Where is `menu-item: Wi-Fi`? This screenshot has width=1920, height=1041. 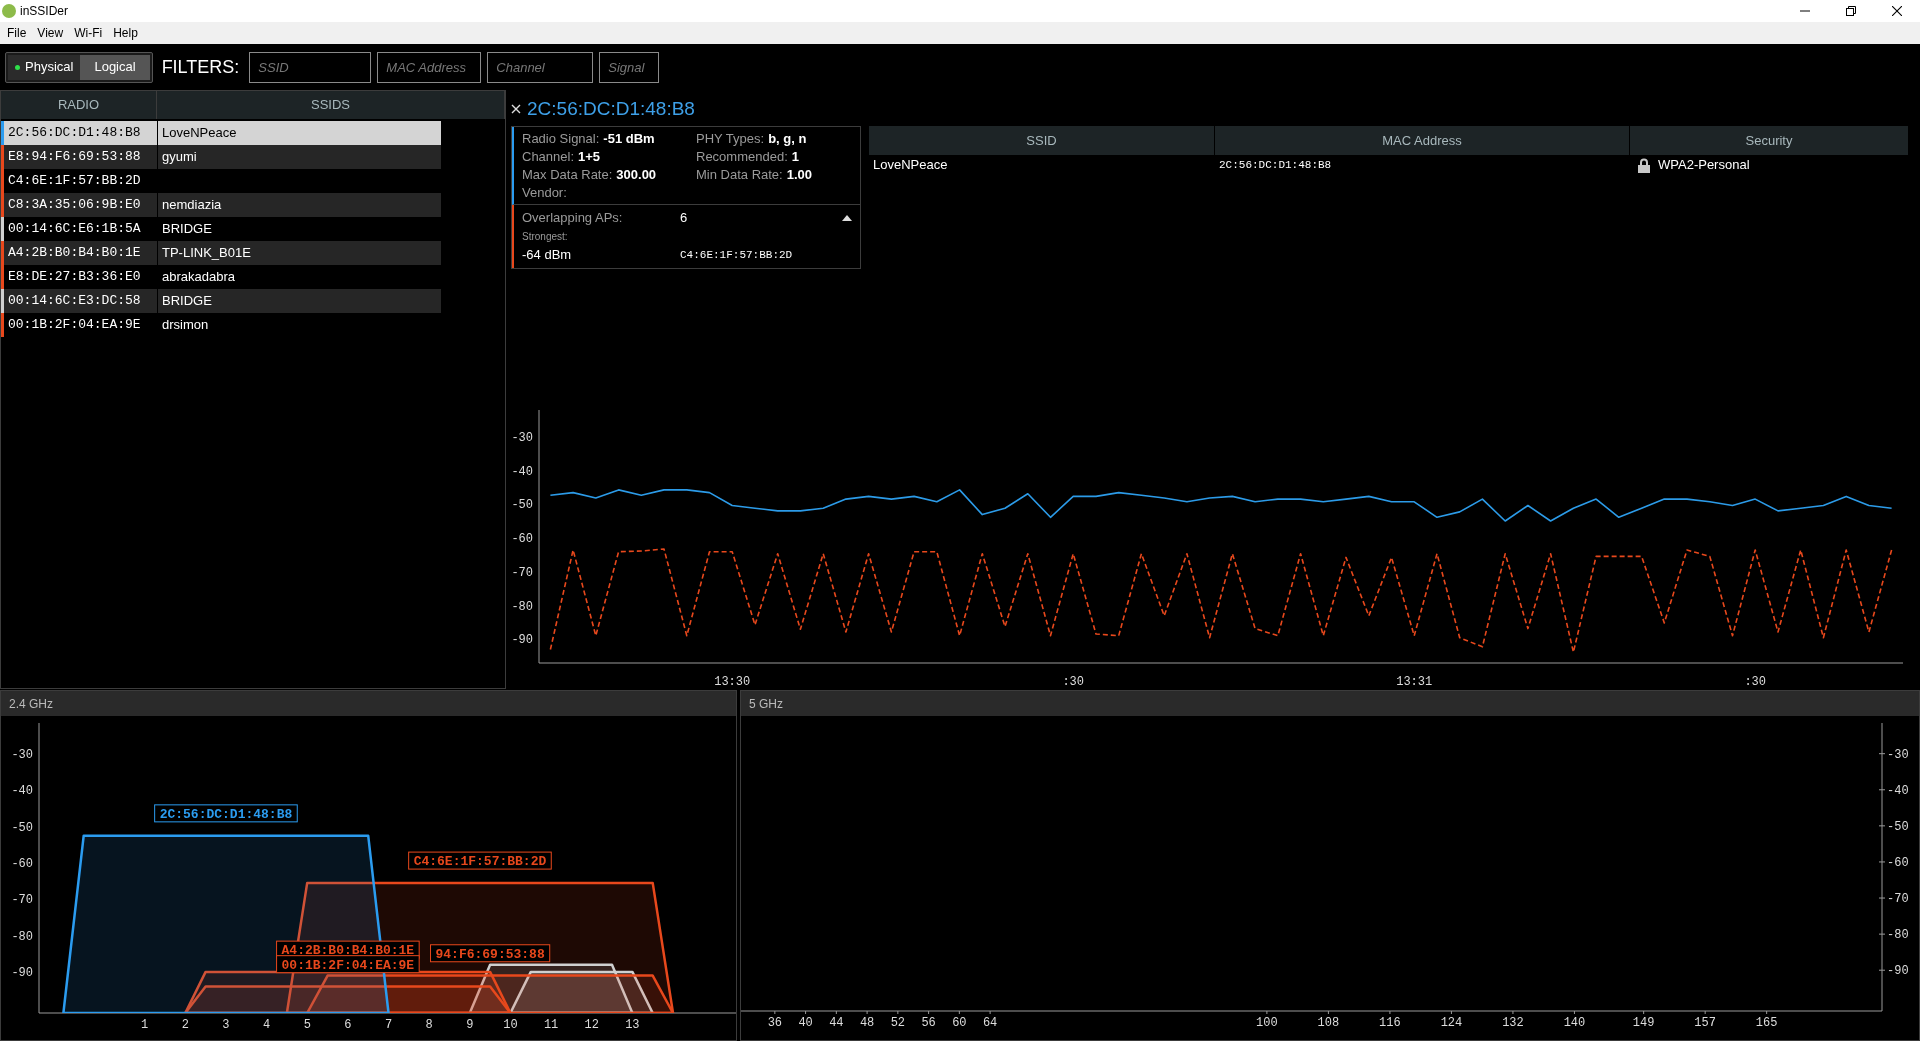
menu-item: Wi-Fi is located at coordinates (88, 33).